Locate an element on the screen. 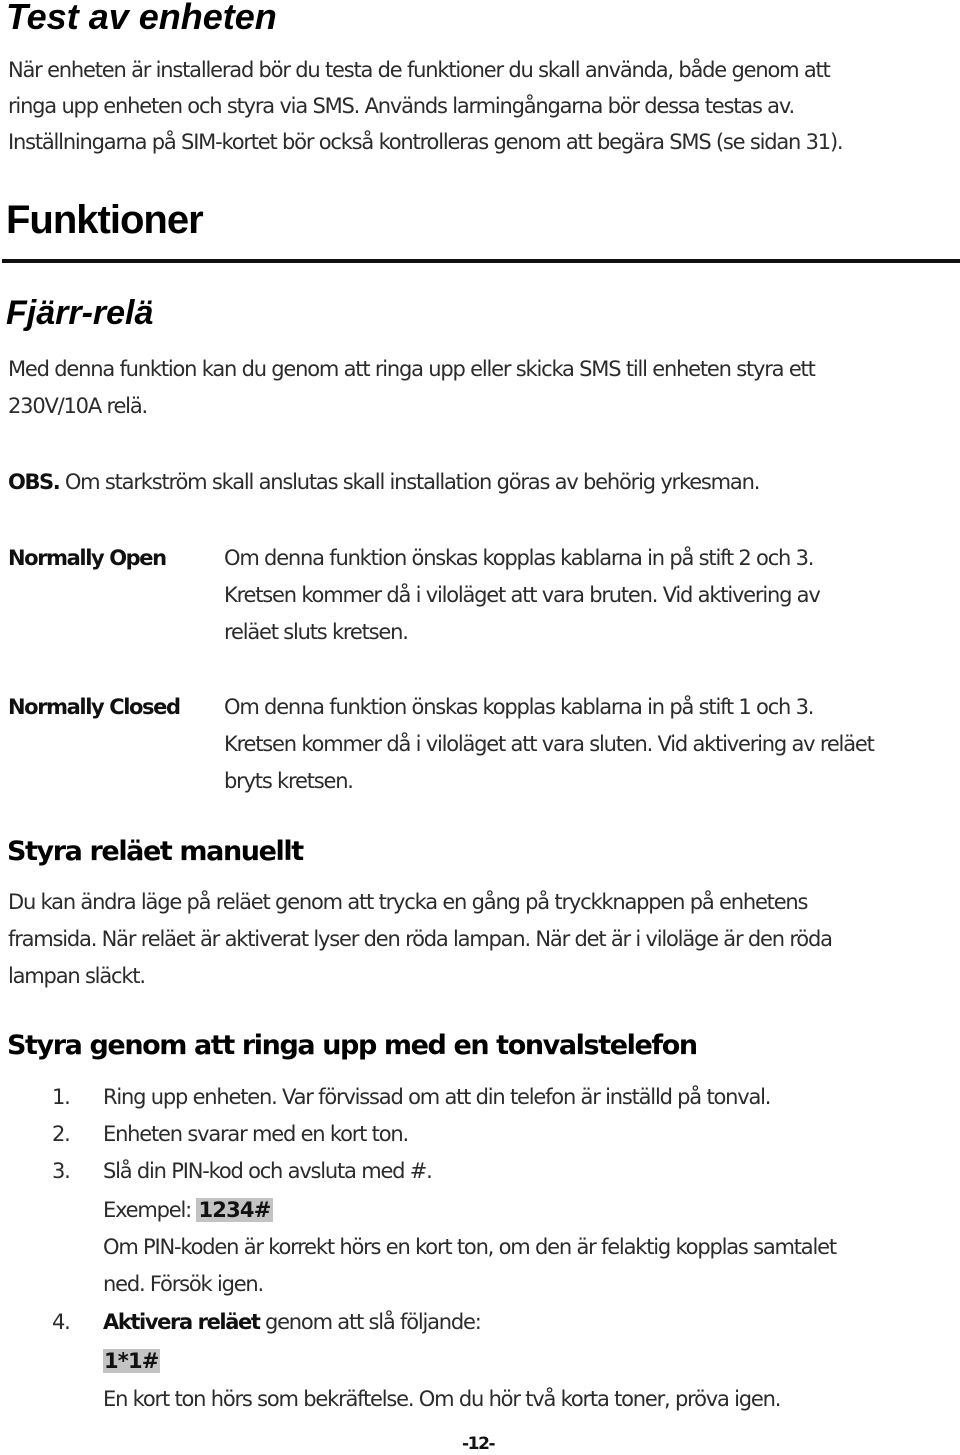  section-title-test: Test av enheten is located at coordinates (141, 18).